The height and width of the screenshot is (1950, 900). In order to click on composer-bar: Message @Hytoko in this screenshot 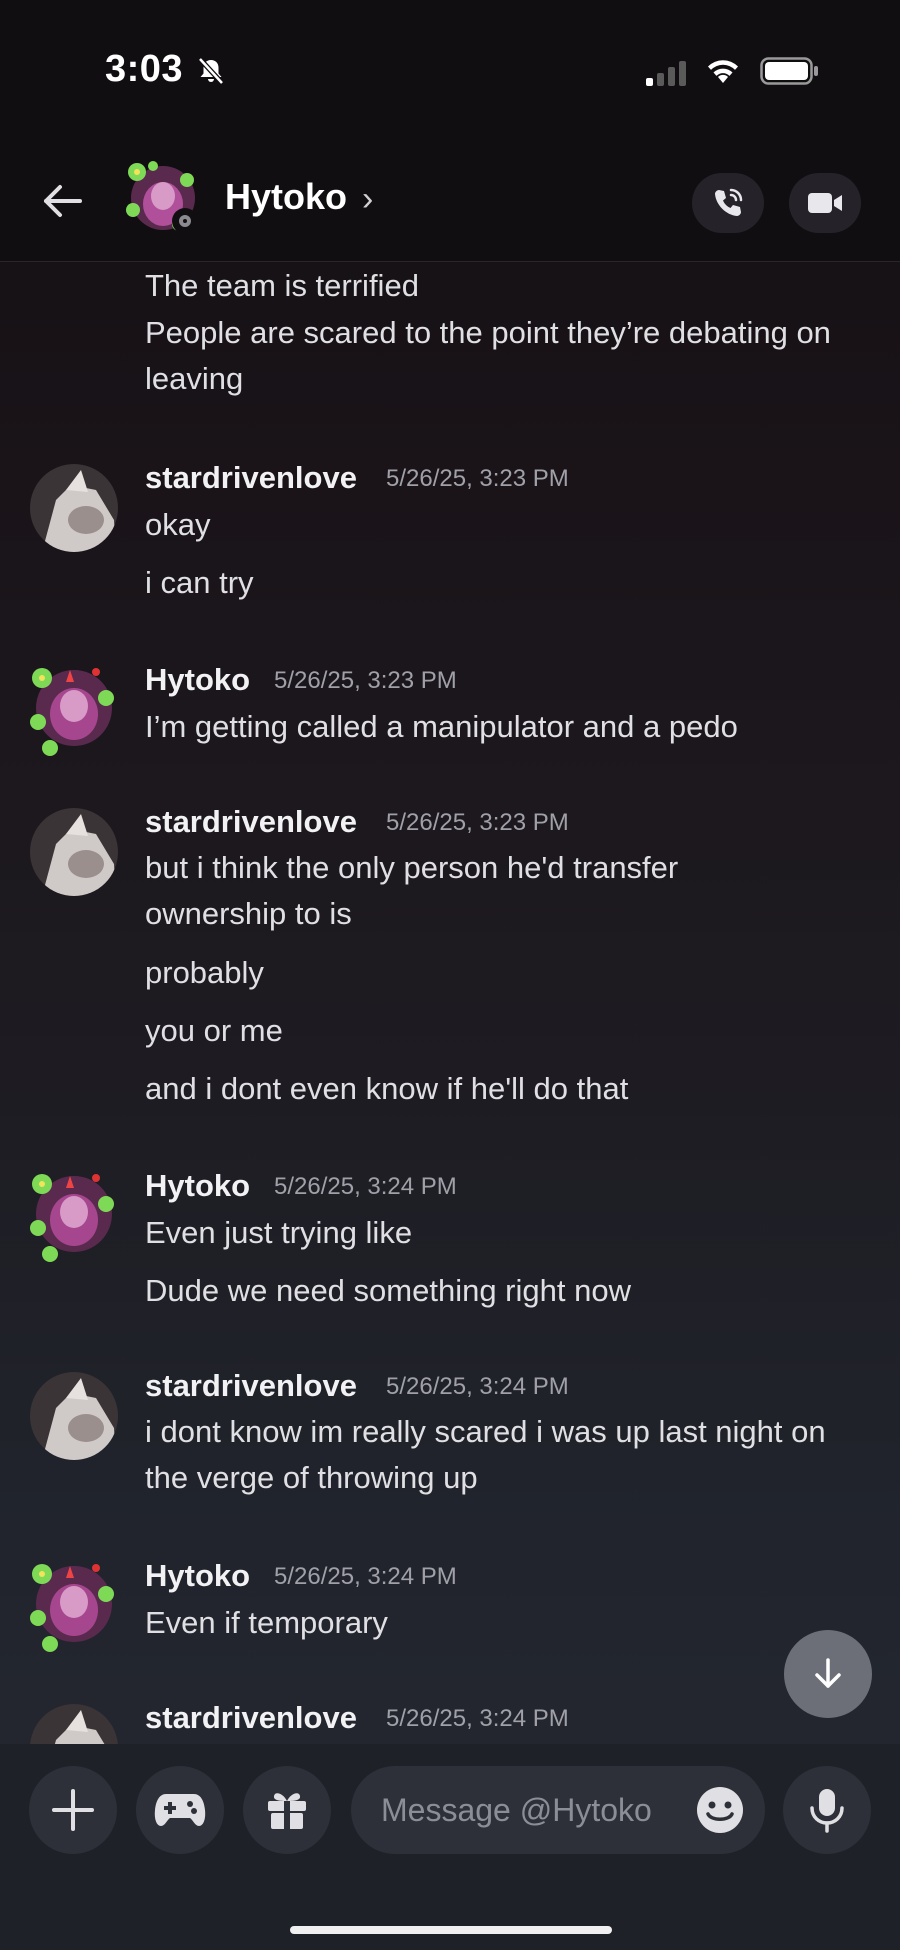, I will do `click(450, 1847)`.